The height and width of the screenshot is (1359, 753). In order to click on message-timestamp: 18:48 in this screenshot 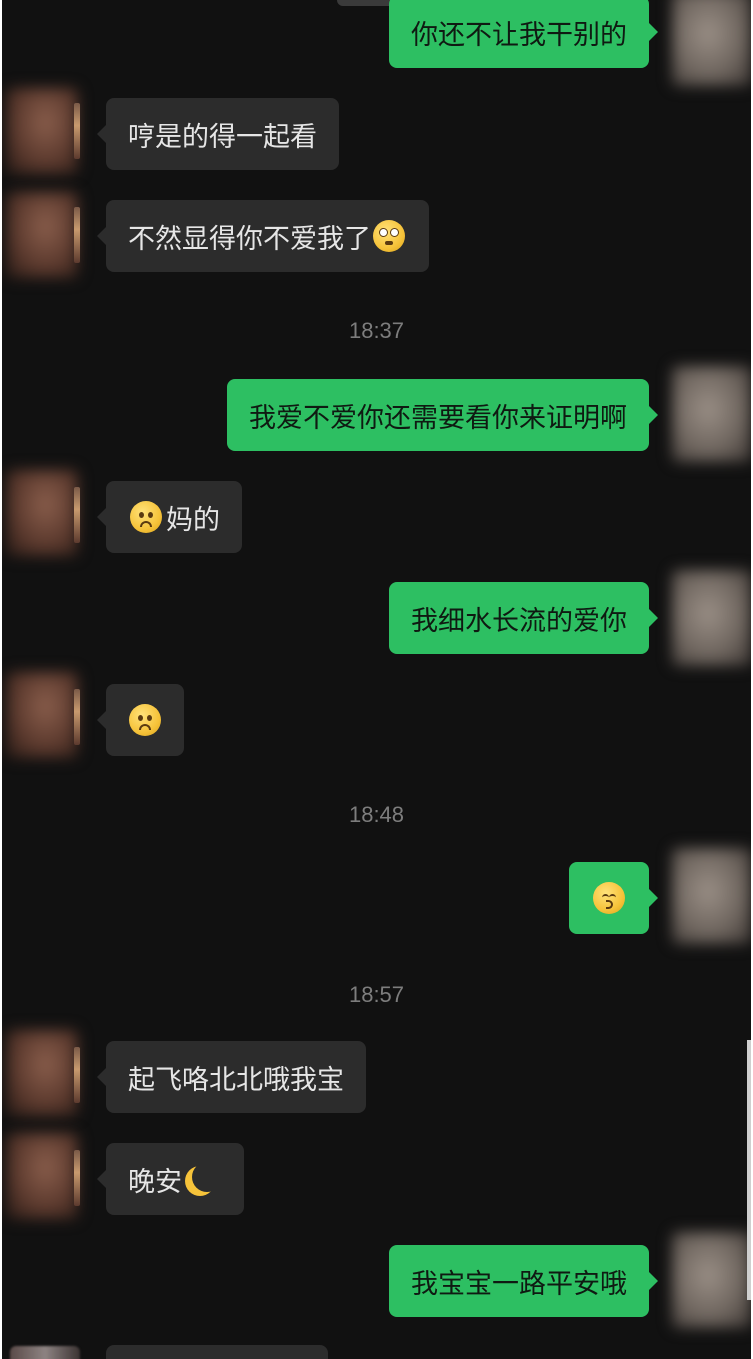, I will do `click(376, 814)`.